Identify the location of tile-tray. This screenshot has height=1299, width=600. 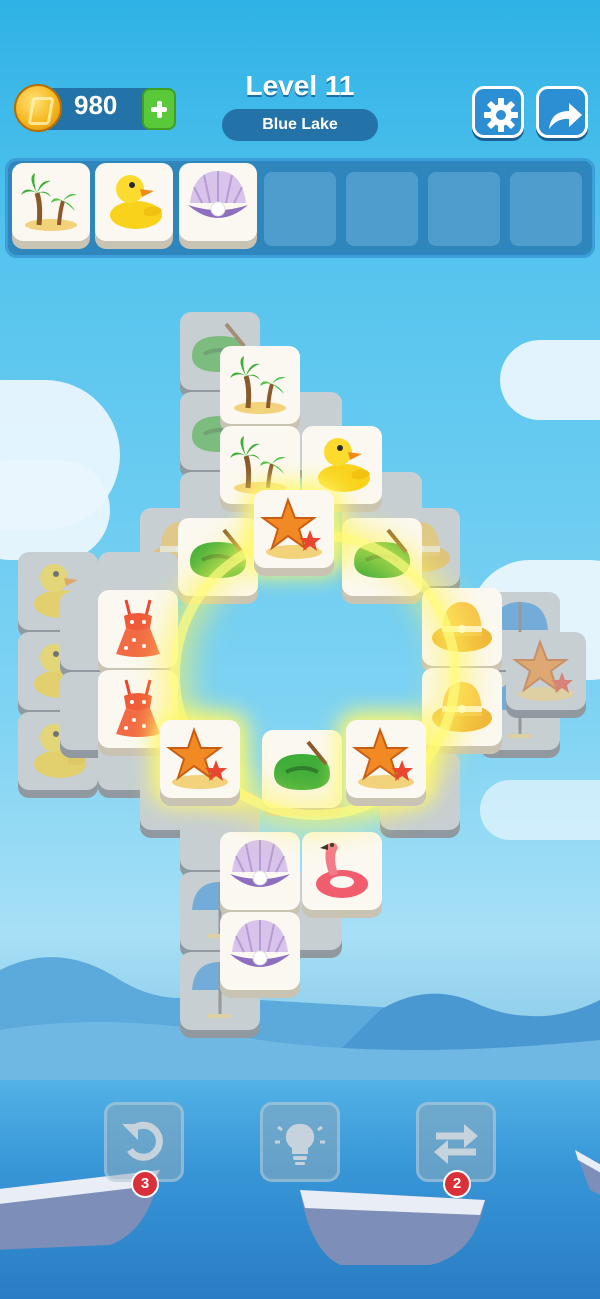
(300, 208).